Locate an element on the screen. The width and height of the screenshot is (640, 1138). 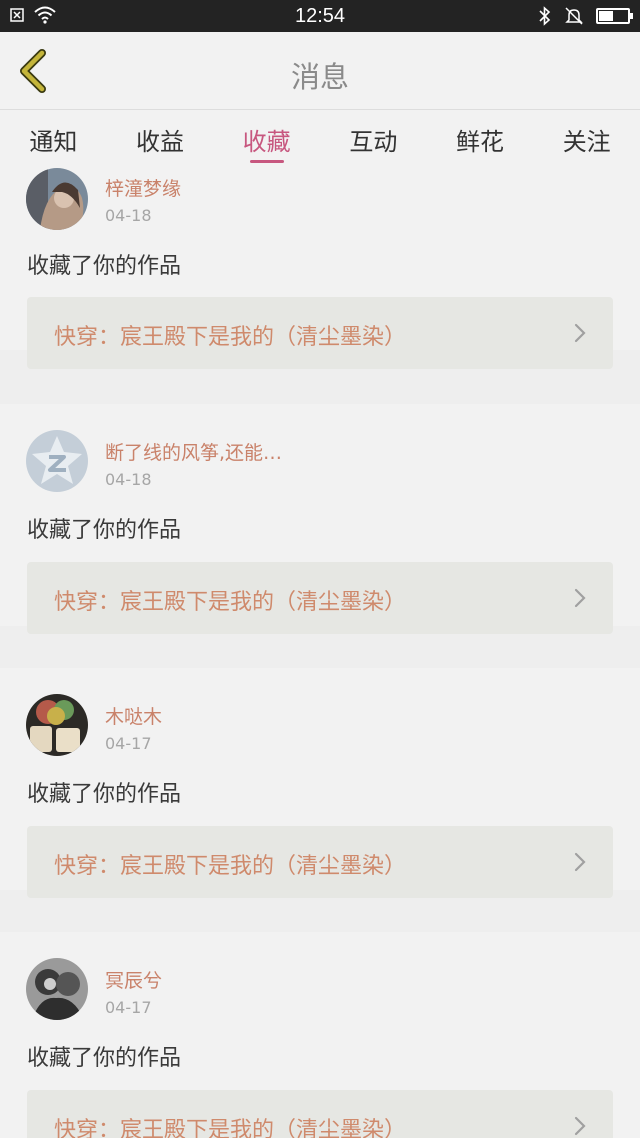
tab-flowers: 鲜花 is located at coordinates (480, 139).